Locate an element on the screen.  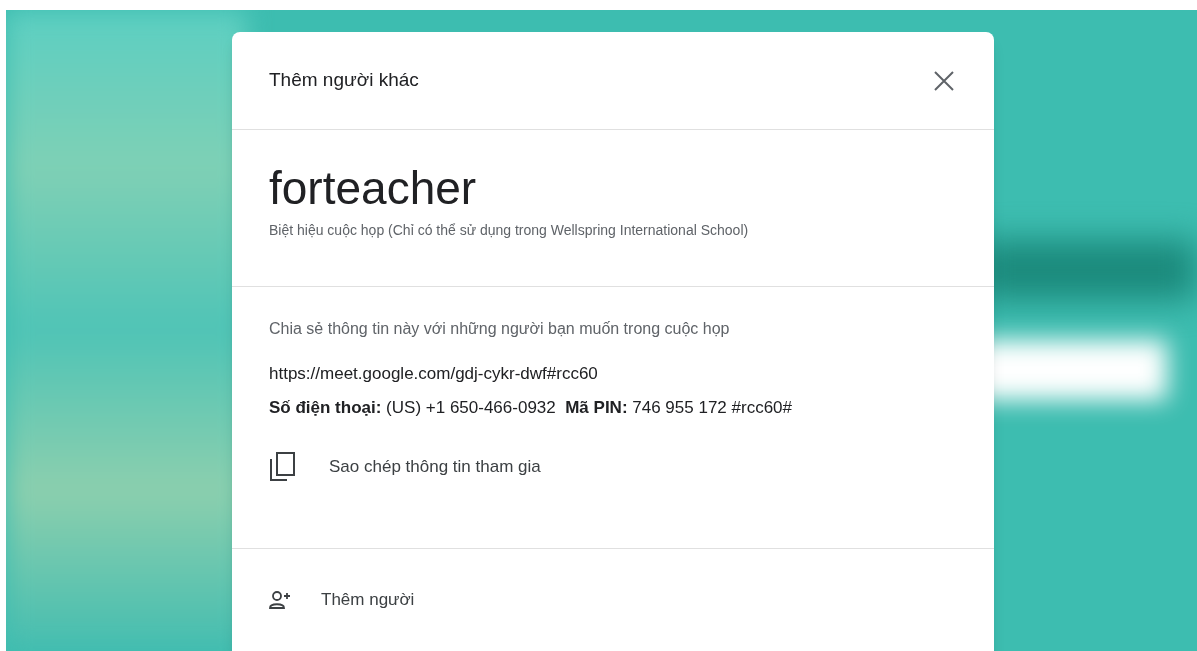
add-person-icon is located at coordinates (280, 600).